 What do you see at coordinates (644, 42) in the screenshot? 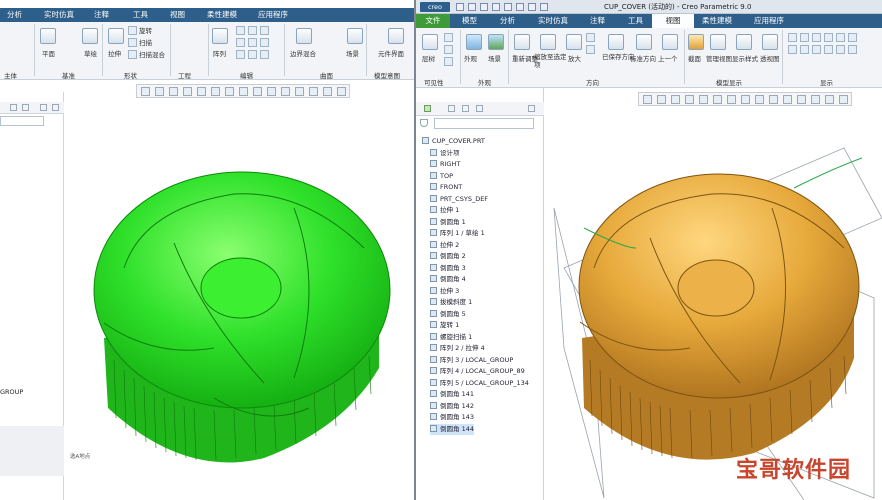
I see `standard-orientation-icon` at bounding box center [644, 42].